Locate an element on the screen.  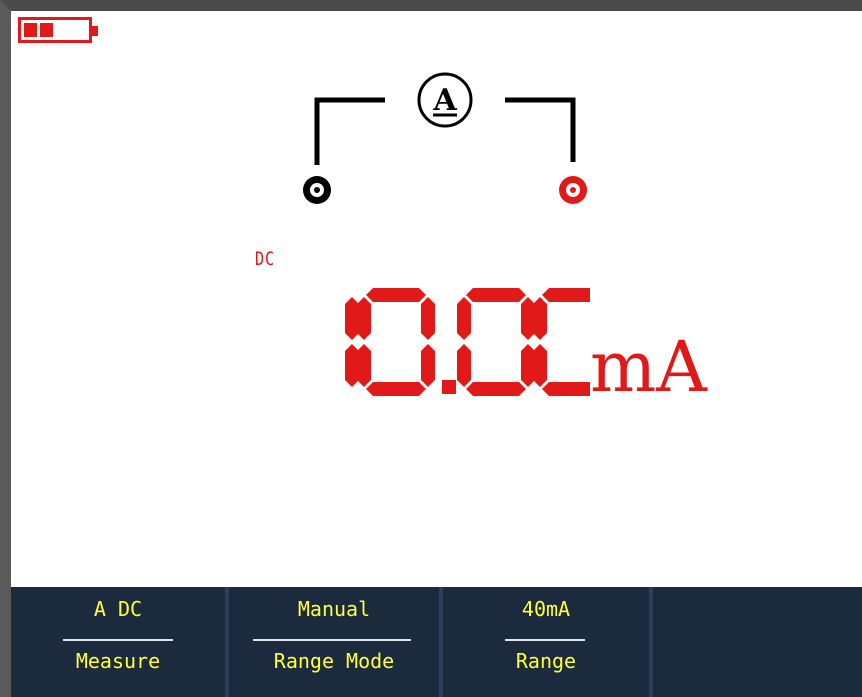
softkey-value: A DC is located at coordinates (118, 609).